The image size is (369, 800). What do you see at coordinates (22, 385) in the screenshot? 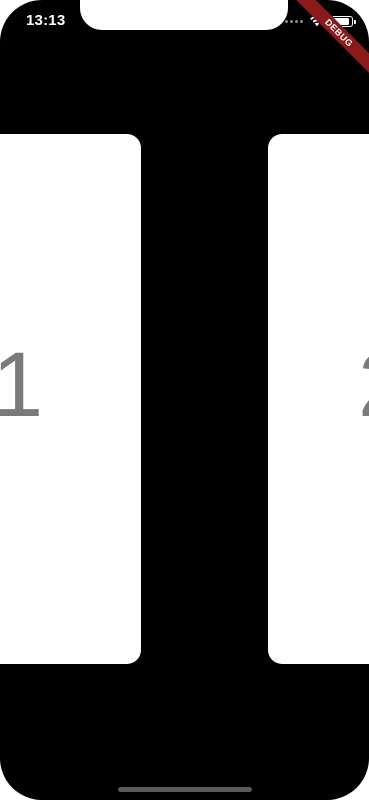
I see `page-number-1: 1` at bounding box center [22, 385].